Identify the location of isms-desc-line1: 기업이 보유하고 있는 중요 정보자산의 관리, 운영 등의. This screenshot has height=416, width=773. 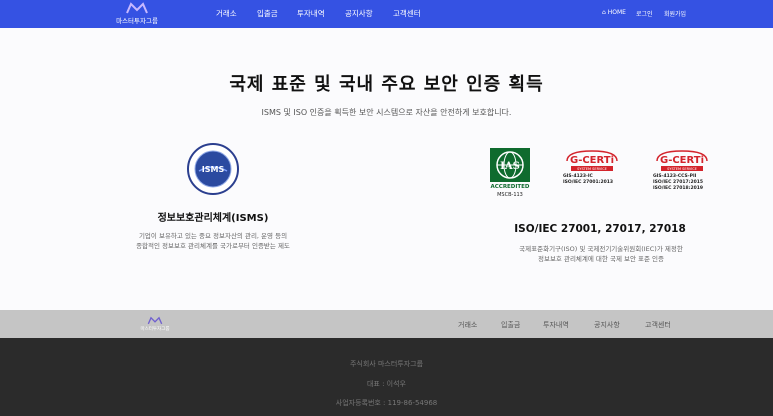
(213, 236).